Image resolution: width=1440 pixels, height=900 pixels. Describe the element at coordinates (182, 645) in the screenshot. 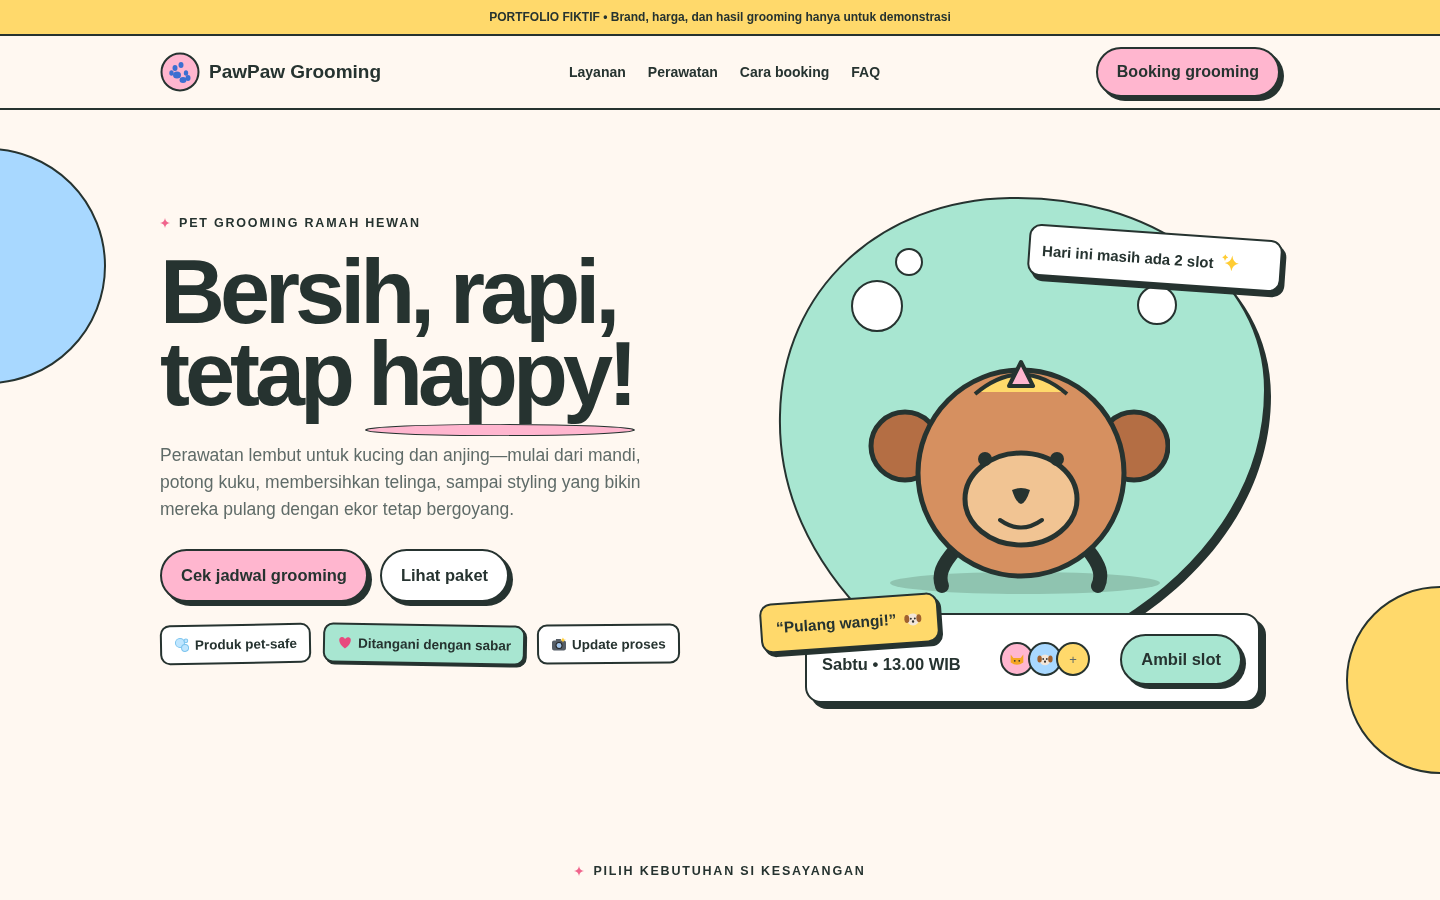

I see `bubbles-icon` at that location.